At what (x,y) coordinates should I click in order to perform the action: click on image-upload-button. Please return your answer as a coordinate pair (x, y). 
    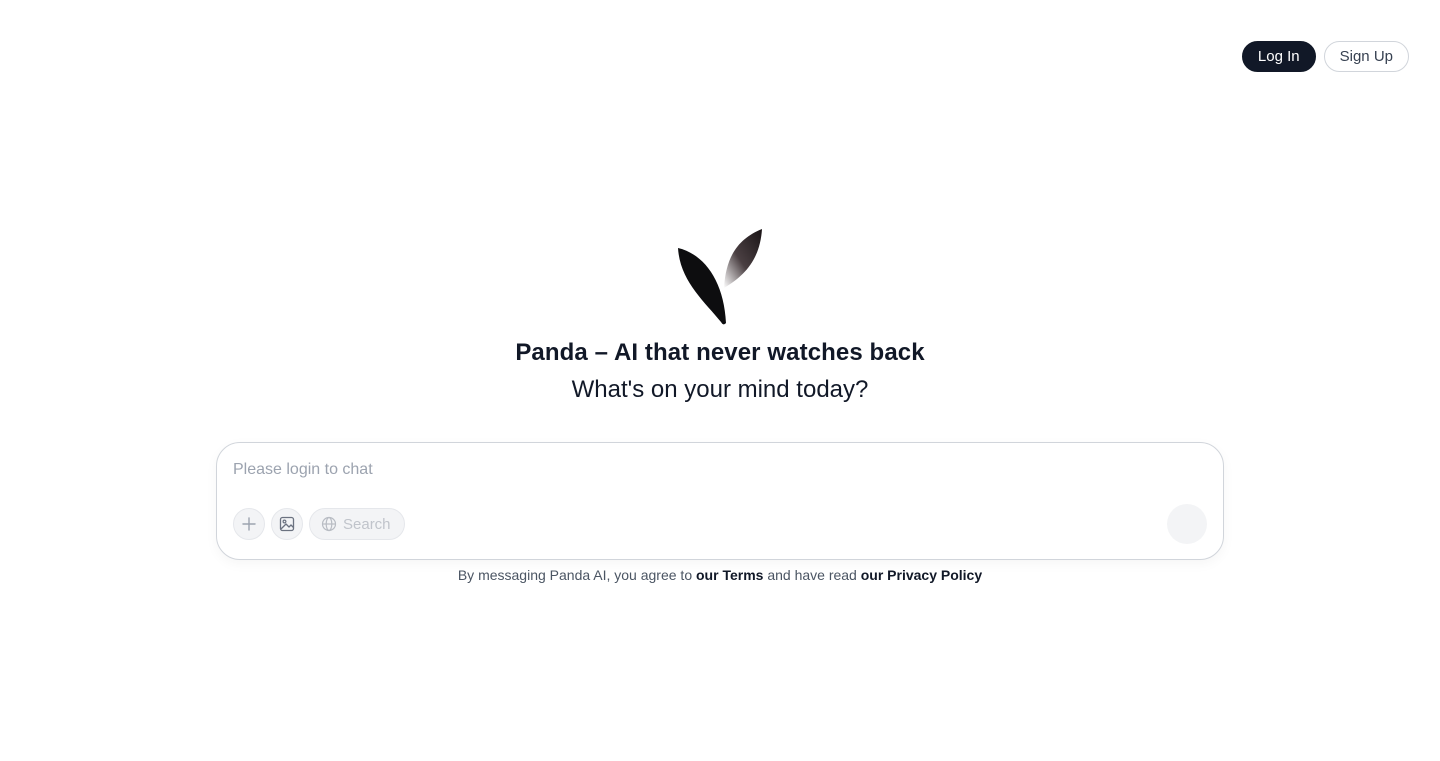
    Looking at the image, I should click on (287, 524).